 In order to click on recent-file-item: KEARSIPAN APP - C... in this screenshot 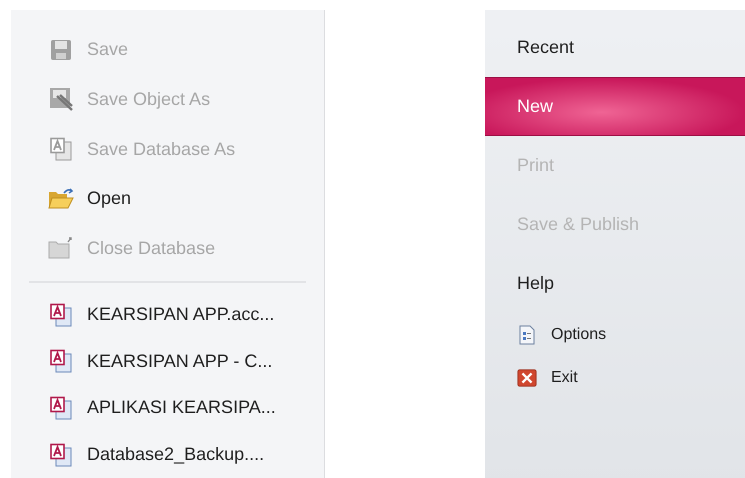, I will do `click(167, 361)`.